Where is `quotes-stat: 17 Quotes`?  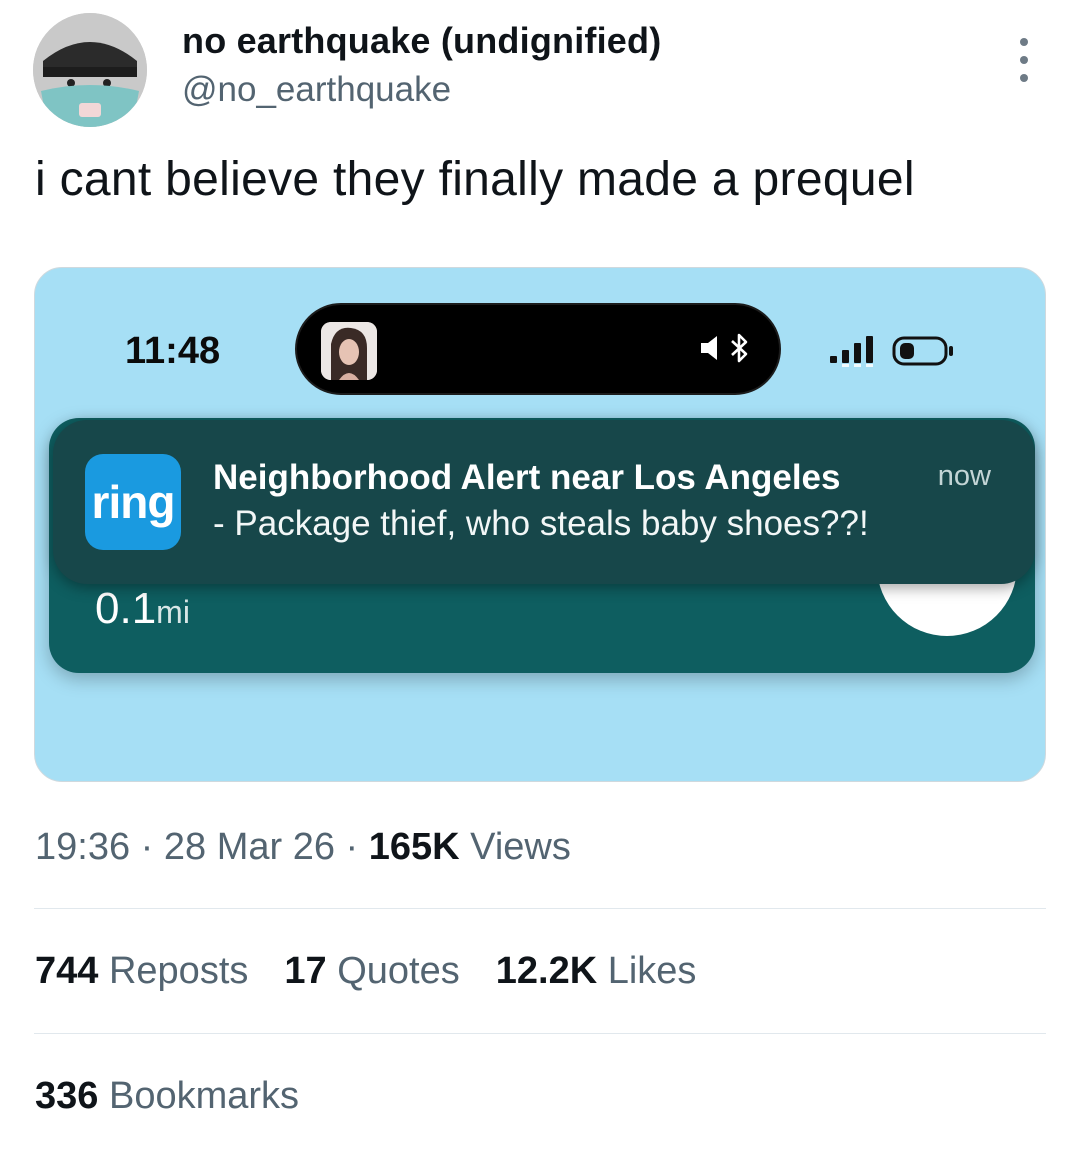
quotes-stat: 17 Quotes is located at coordinates (371, 971).